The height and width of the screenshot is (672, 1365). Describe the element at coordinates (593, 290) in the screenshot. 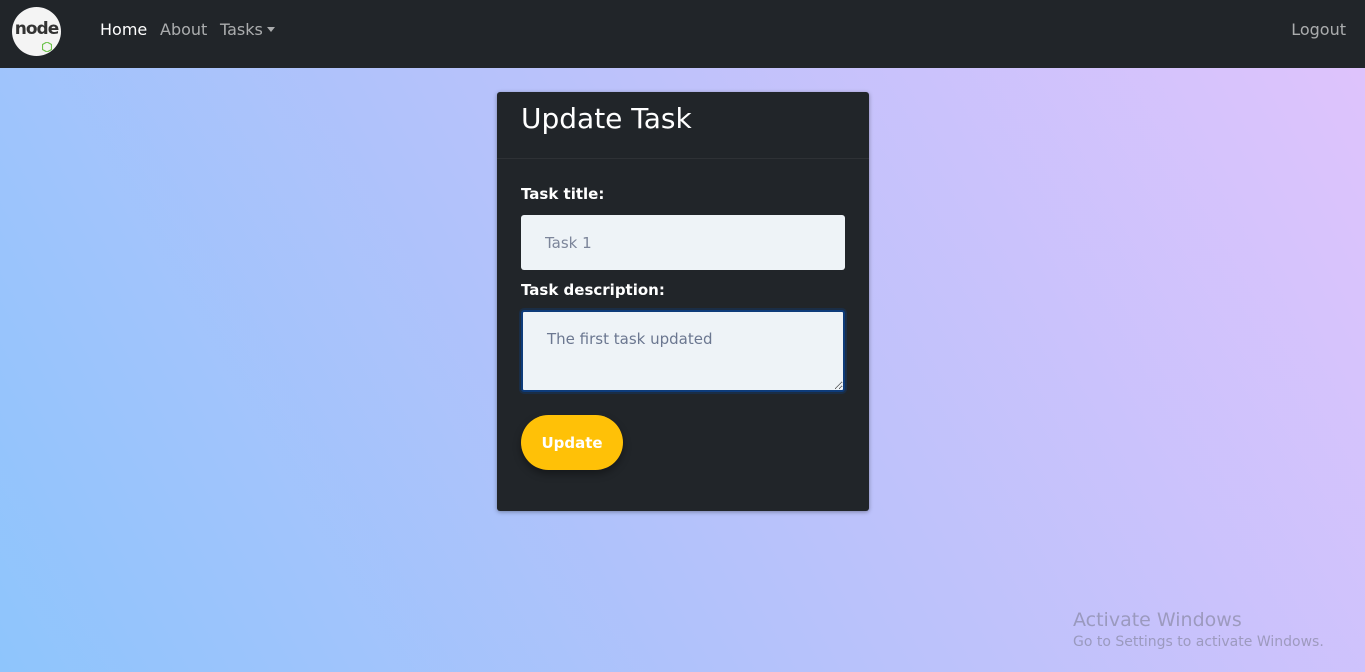

I see `task-description-label: Task description:` at that location.